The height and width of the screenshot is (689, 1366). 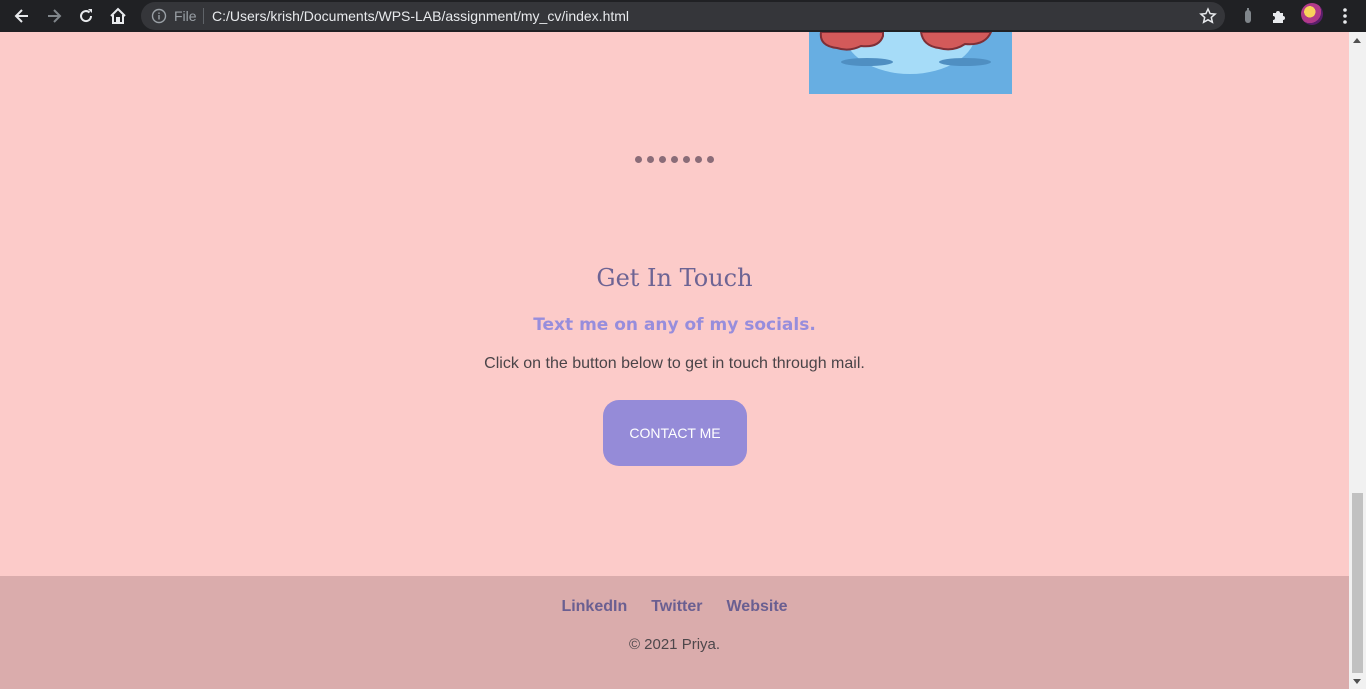 What do you see at coordinates (594, 607) in the screenshot?
I see `footer-link-linkedin: LinkedIn` at bounding box center [594, 607].